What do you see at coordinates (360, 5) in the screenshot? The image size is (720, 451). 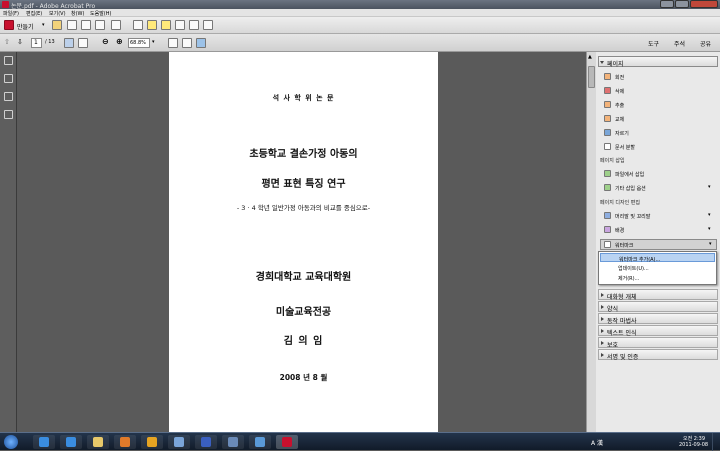 I see `title-bar: 논문.pdf - Adobe Acrobat Pro` at bounding box center [360, 5].